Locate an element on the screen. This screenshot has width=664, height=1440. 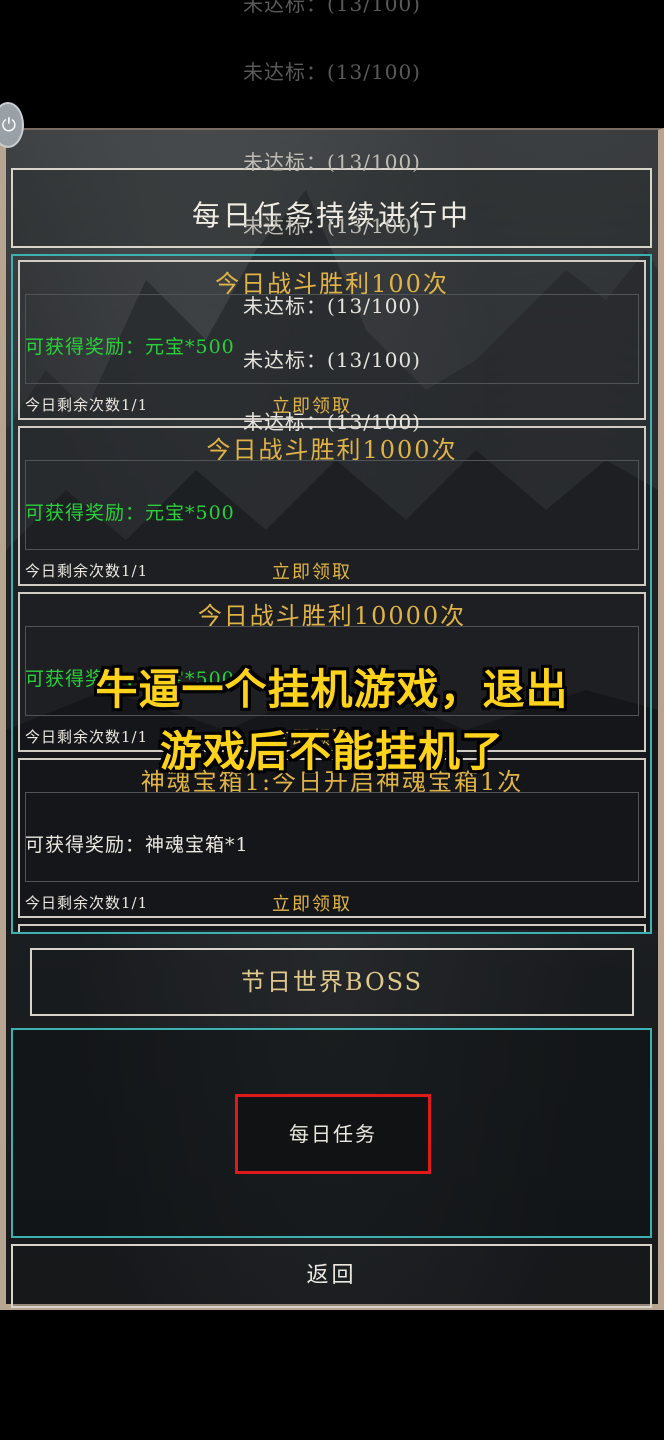
task-reward: 可获得奖励：元宝*500 is located at coordinates (130, 513).